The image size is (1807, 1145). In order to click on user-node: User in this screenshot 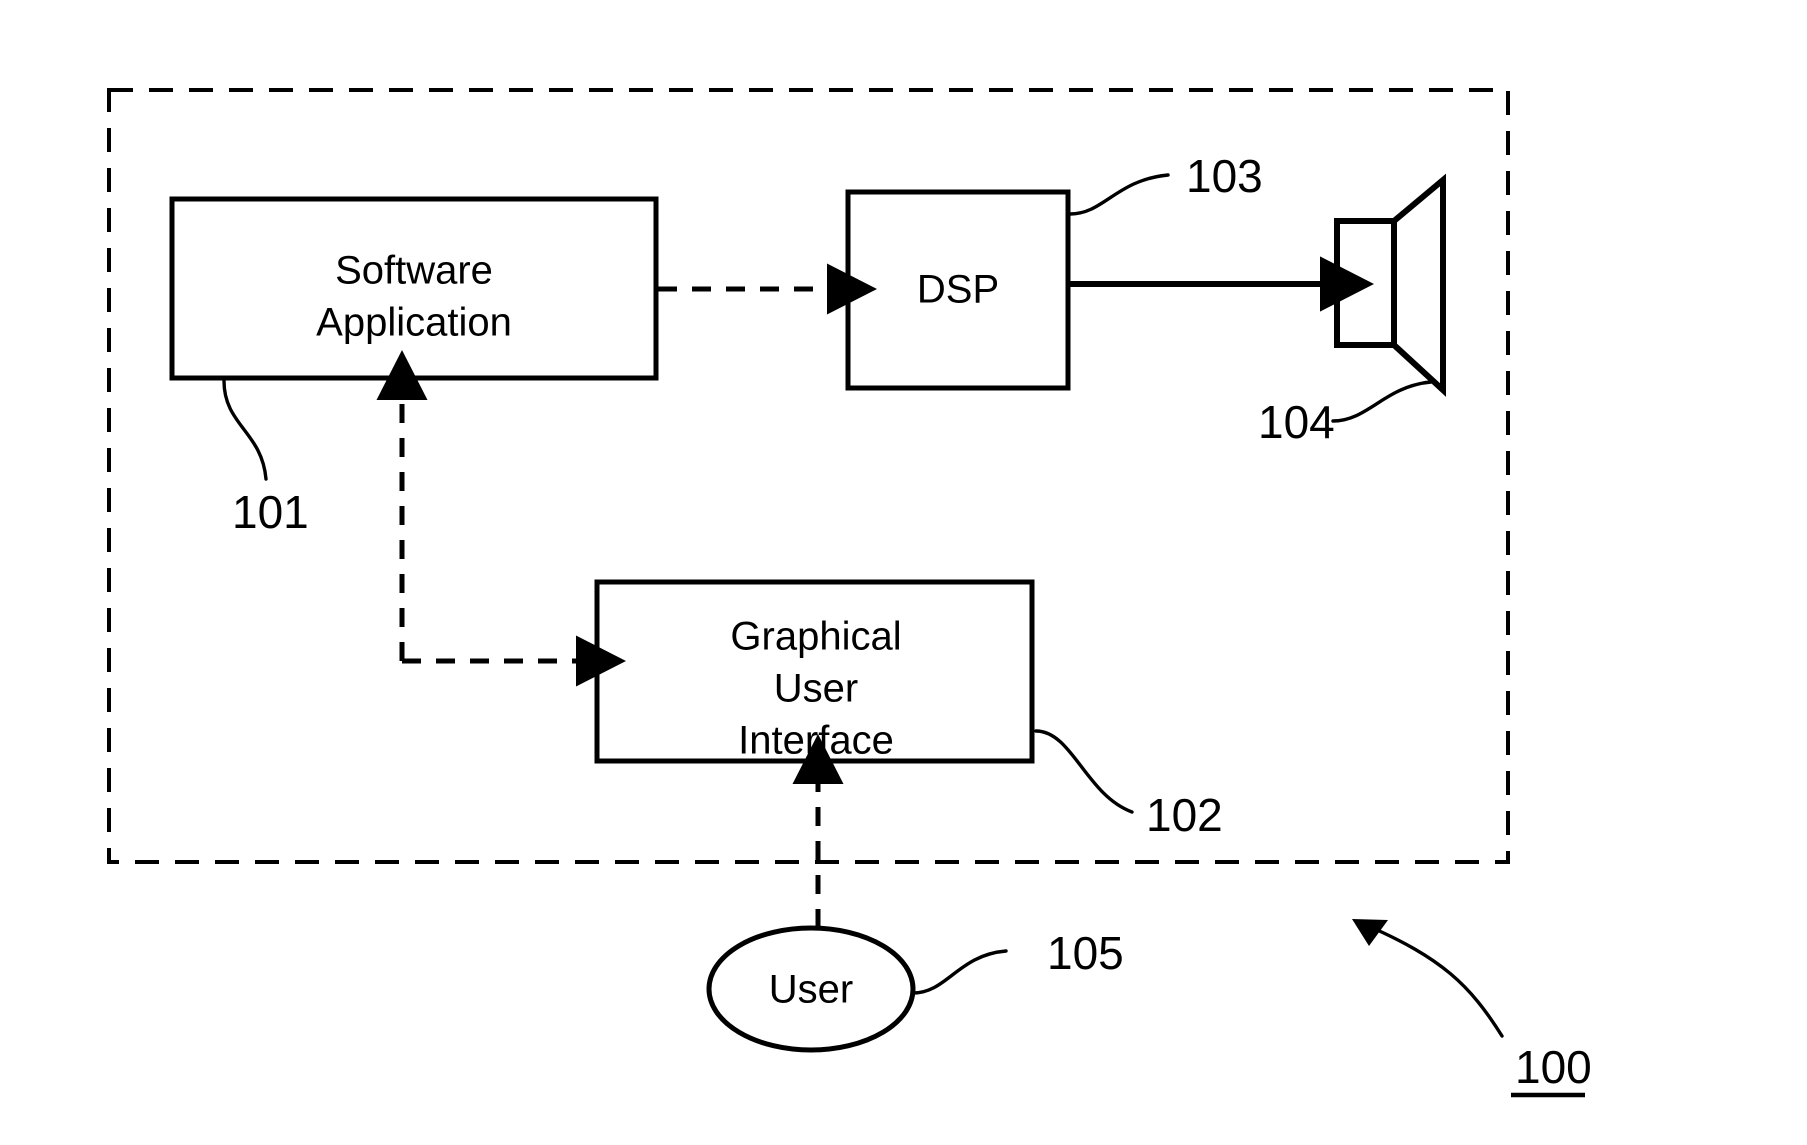, I will do `click(811, 989)`.